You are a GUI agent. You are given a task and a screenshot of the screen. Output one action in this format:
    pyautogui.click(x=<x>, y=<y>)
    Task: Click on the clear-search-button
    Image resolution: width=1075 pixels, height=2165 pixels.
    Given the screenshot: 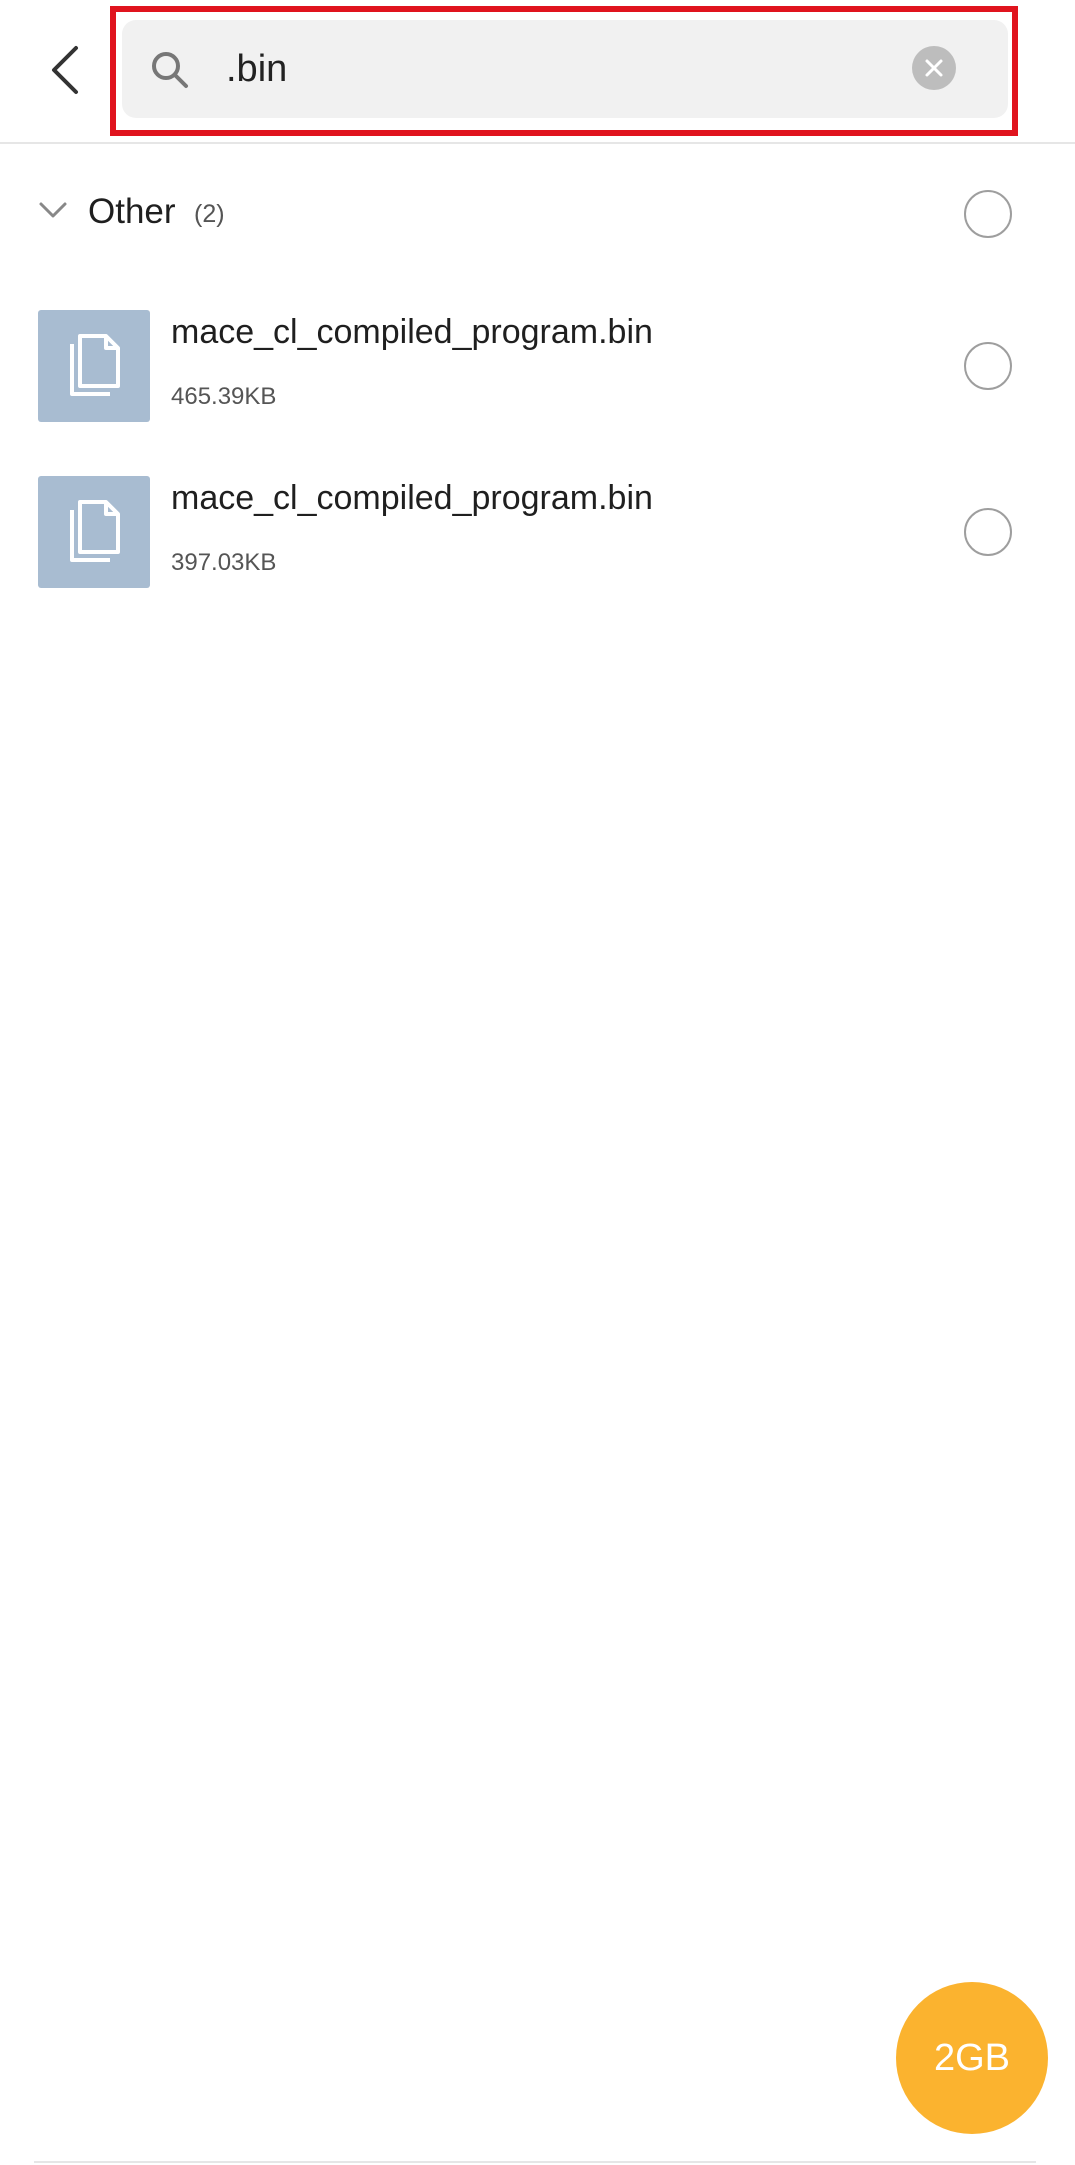 What is the action you would take?
    pyautogui.click(x=934, y=68)
    